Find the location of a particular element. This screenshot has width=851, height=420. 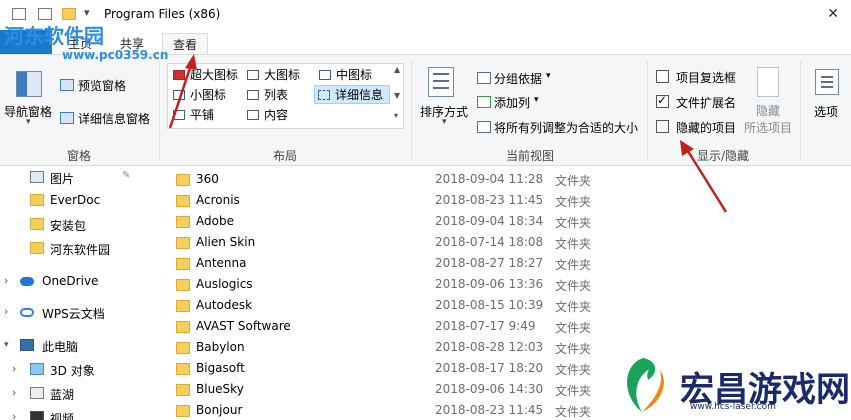

watermark-logo: 河东软件园 is located at coordinates (54, 36).